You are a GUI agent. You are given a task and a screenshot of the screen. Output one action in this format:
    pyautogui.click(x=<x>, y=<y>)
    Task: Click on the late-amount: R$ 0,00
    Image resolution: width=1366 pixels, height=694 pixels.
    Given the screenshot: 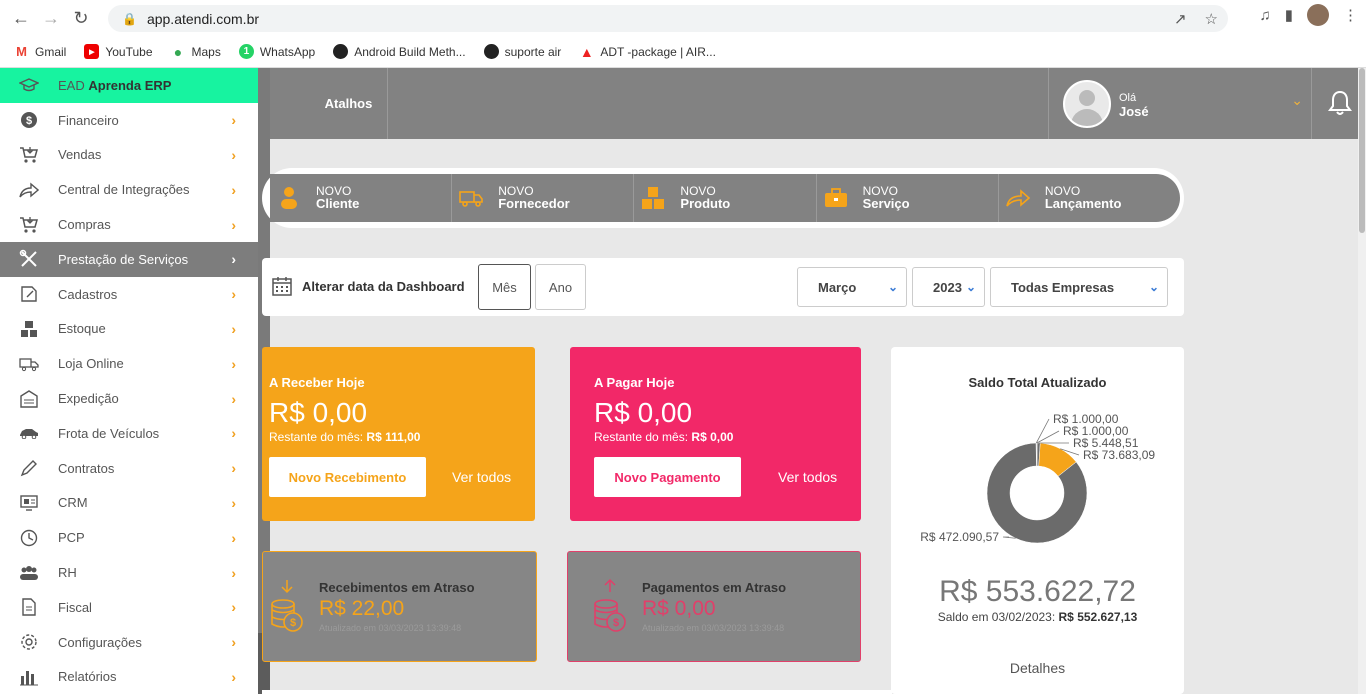 What is the action you would take?
    pyautogui.click(x=679, y=608)
    